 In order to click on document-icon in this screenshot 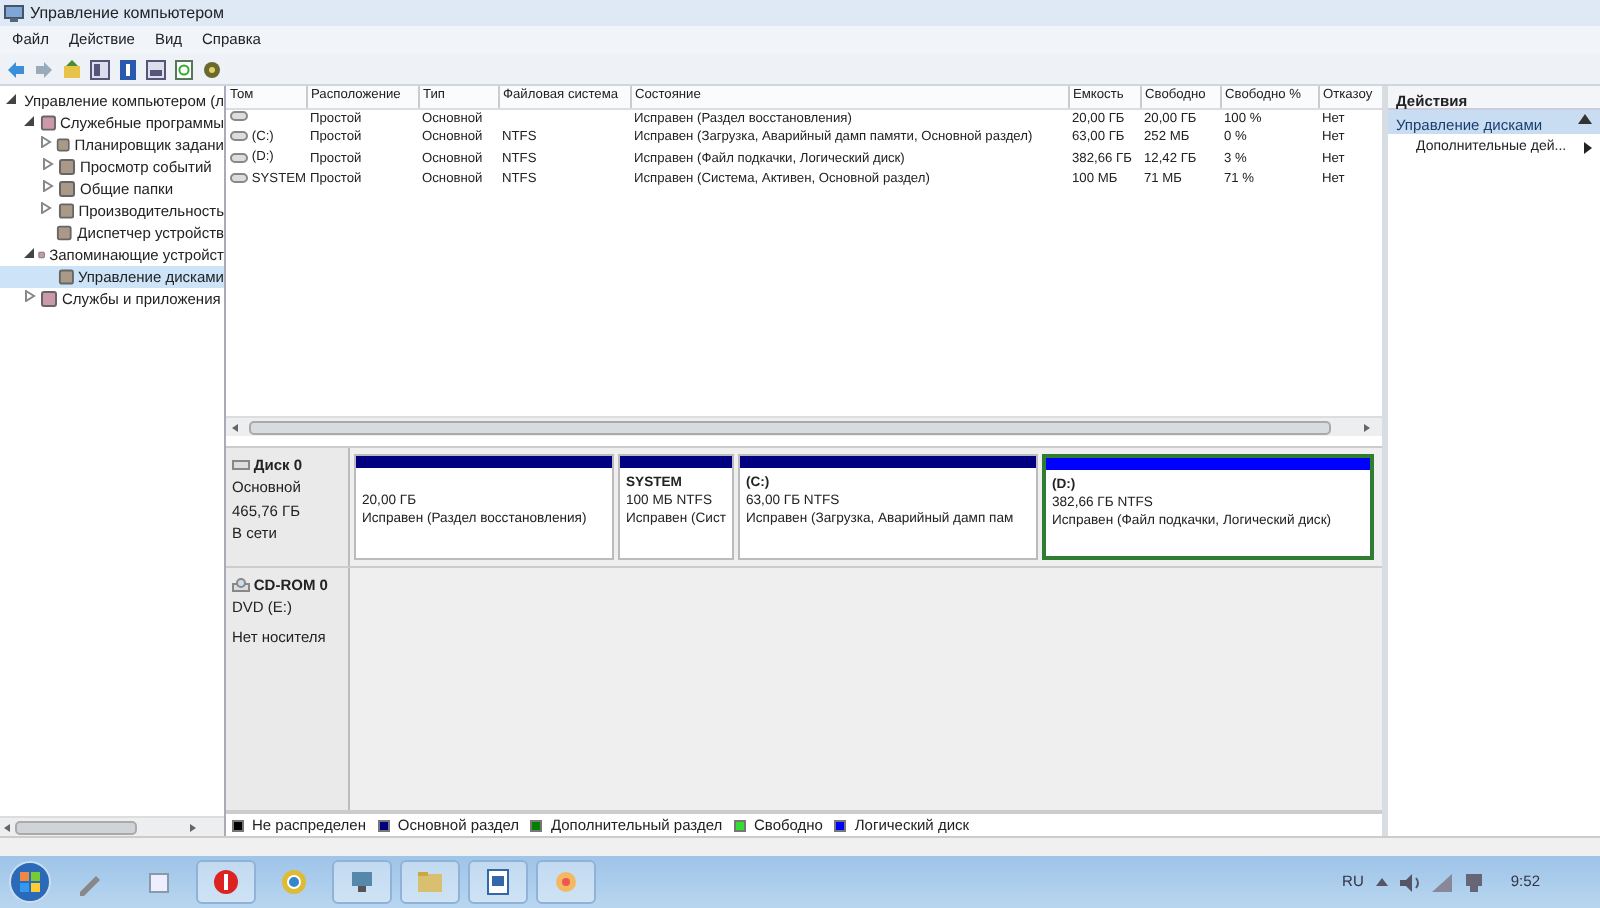, I will do `click(498, 882)`.